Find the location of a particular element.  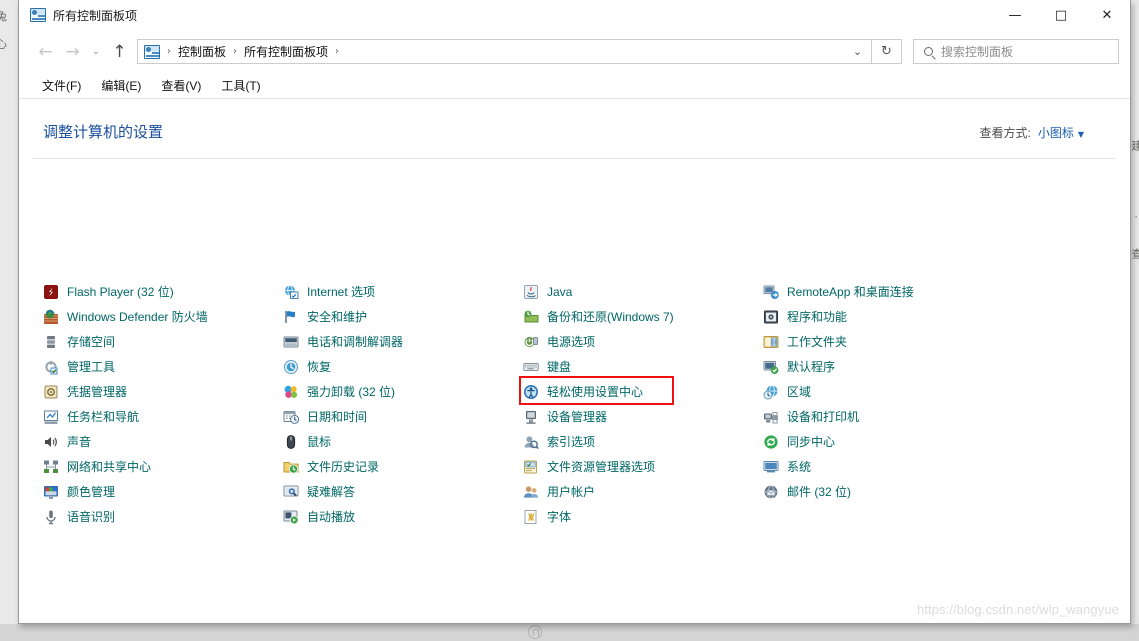

control-panel-item: 管理工具 is located at coordinates (163, 366).